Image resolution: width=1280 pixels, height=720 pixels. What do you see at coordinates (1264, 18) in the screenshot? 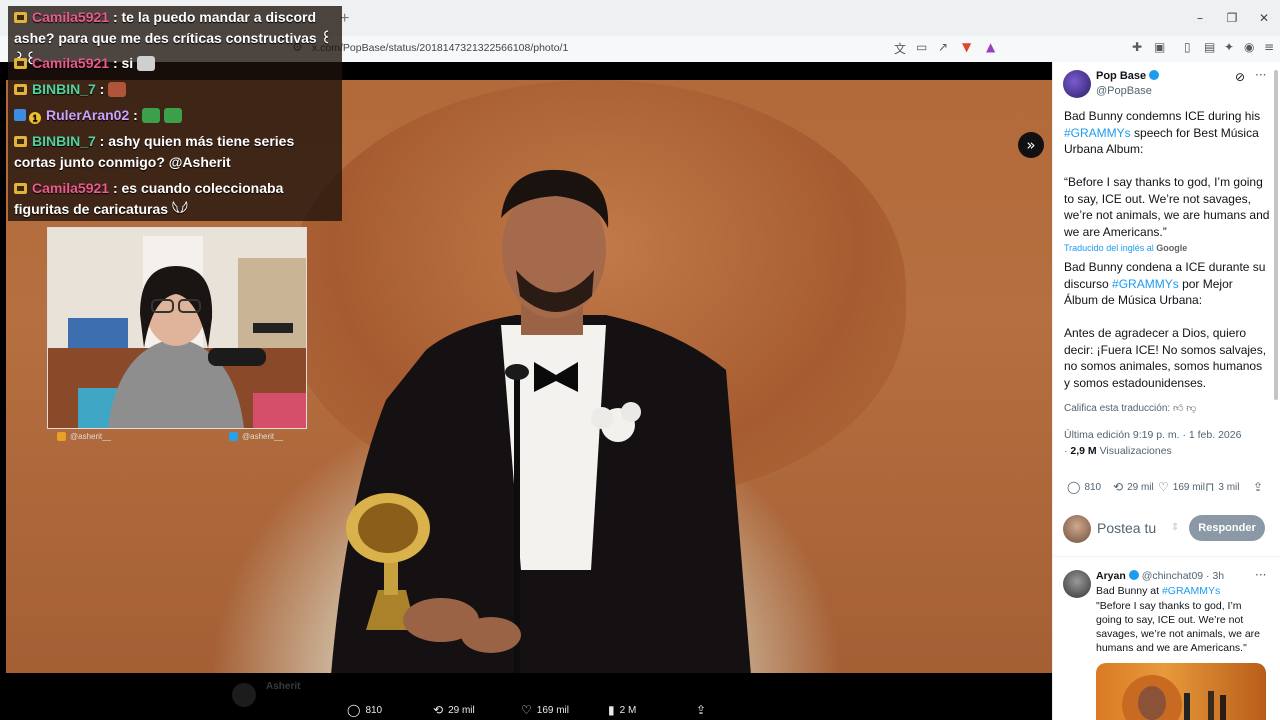
I see `close-window-button: ✕` at bounding box center [1264, 18].